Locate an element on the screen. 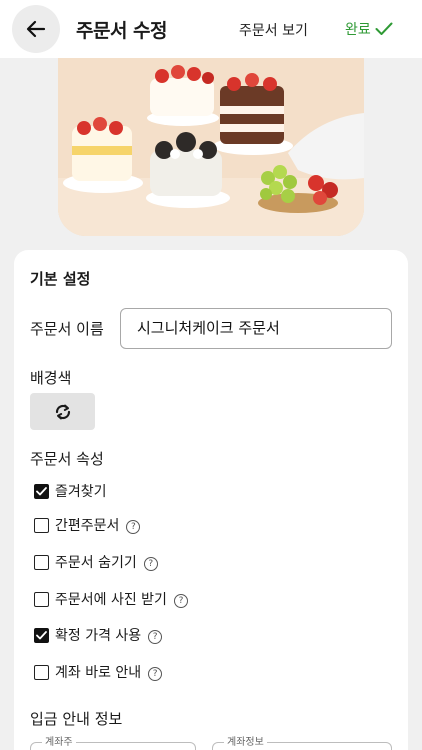  checkbox-favorite is located at coordinates (41, 491).